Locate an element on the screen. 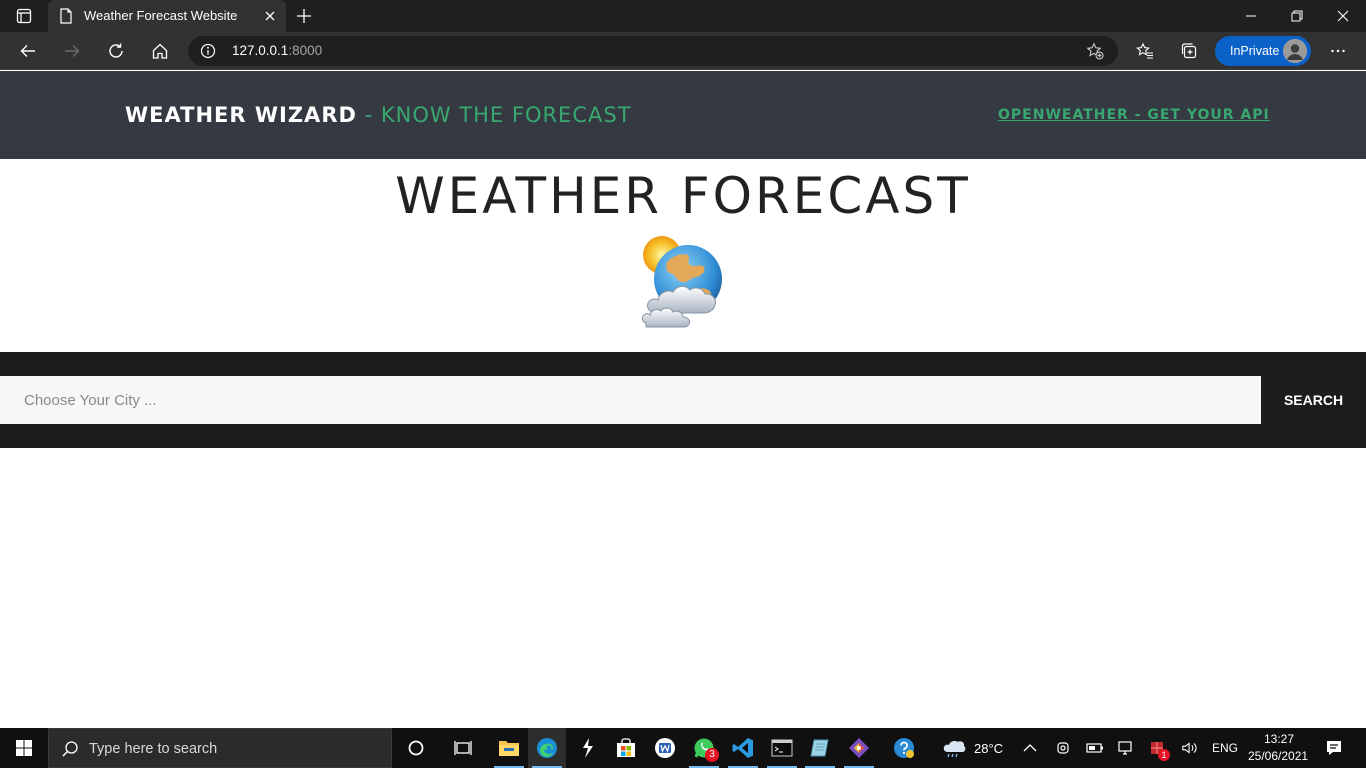  weather-globe-icon is located at coordinates (684, 282).